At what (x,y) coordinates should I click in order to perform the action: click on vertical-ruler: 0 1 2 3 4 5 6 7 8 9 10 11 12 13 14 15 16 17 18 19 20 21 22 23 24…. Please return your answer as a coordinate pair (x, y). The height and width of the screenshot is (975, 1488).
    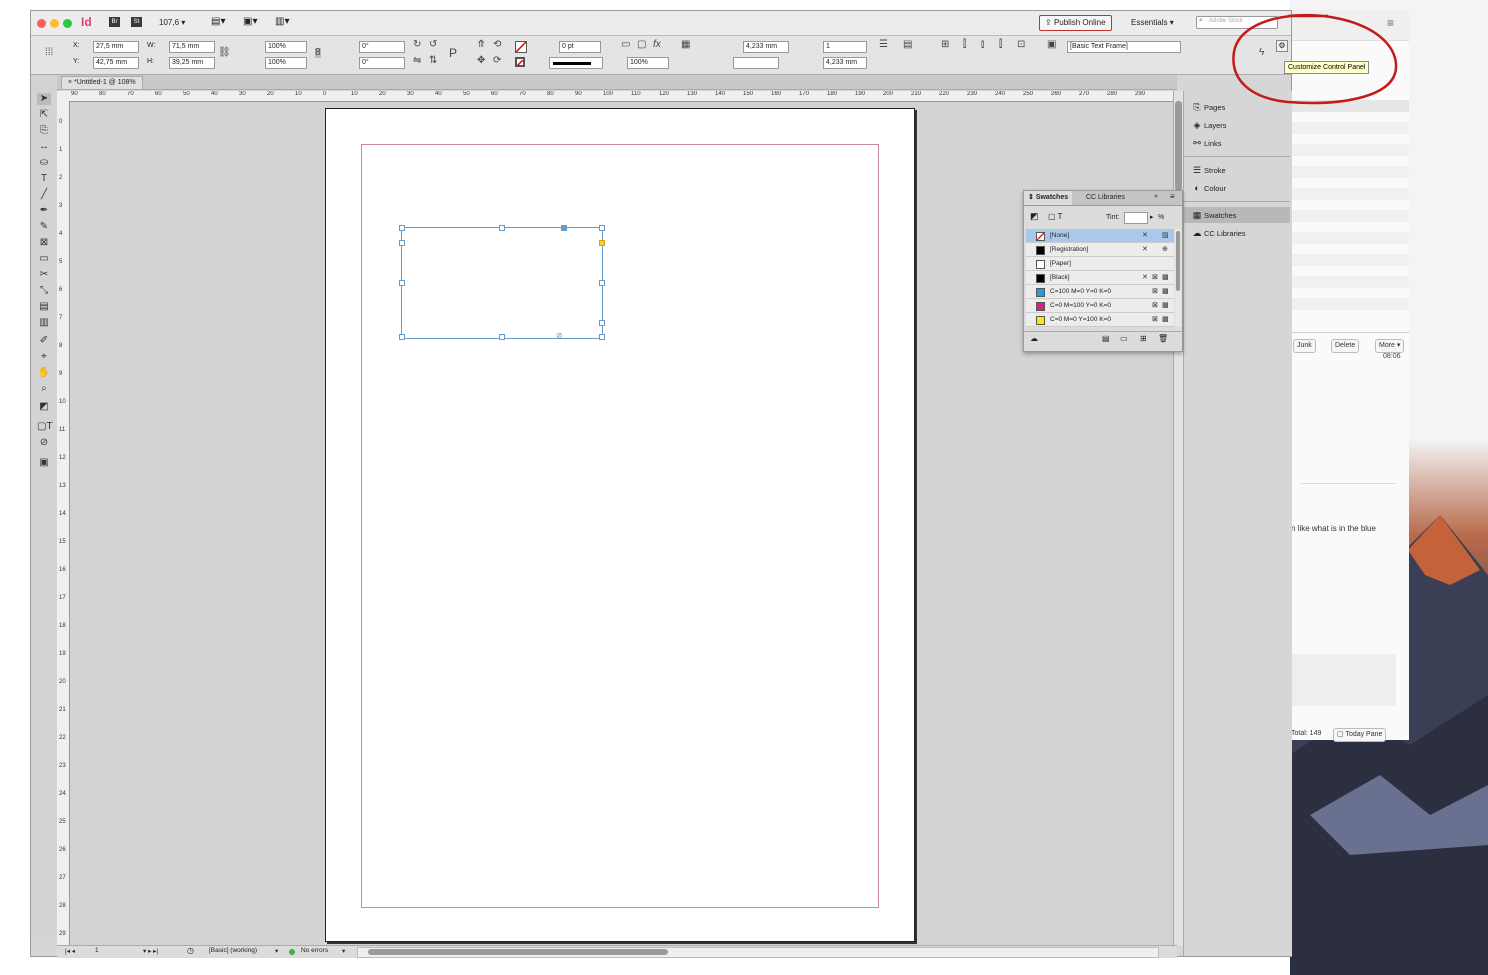
    Looking at the image, I should click on (63, 523).